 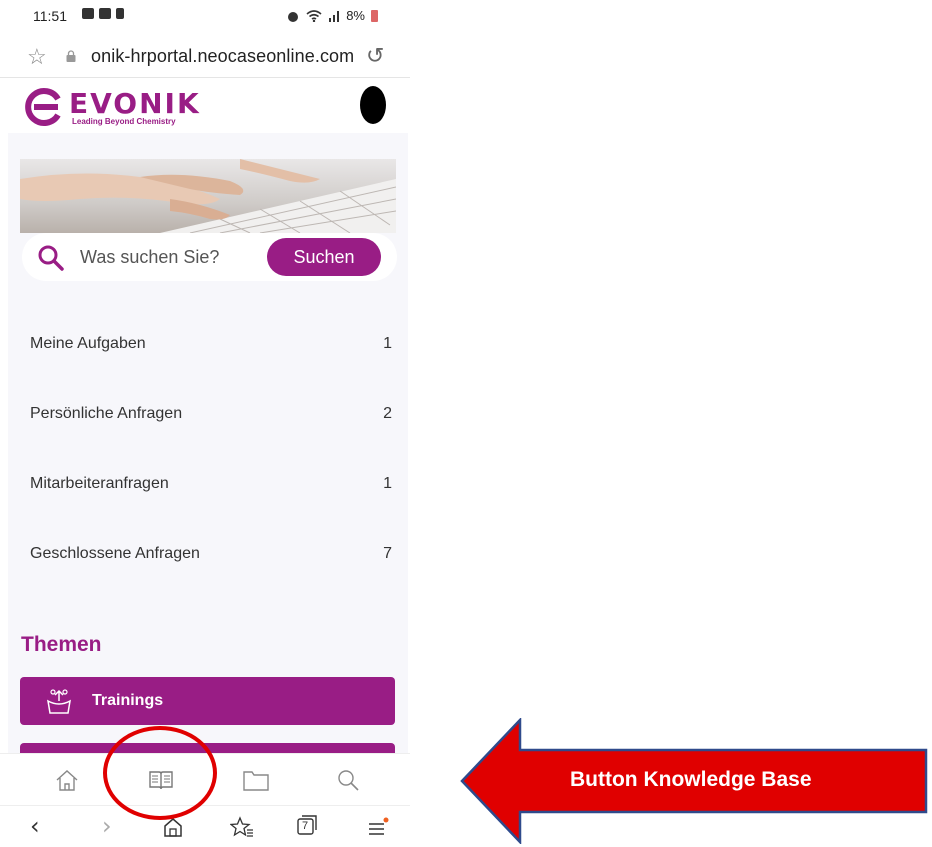 I want to click on wifi-icon, so click(x=314, y=15).